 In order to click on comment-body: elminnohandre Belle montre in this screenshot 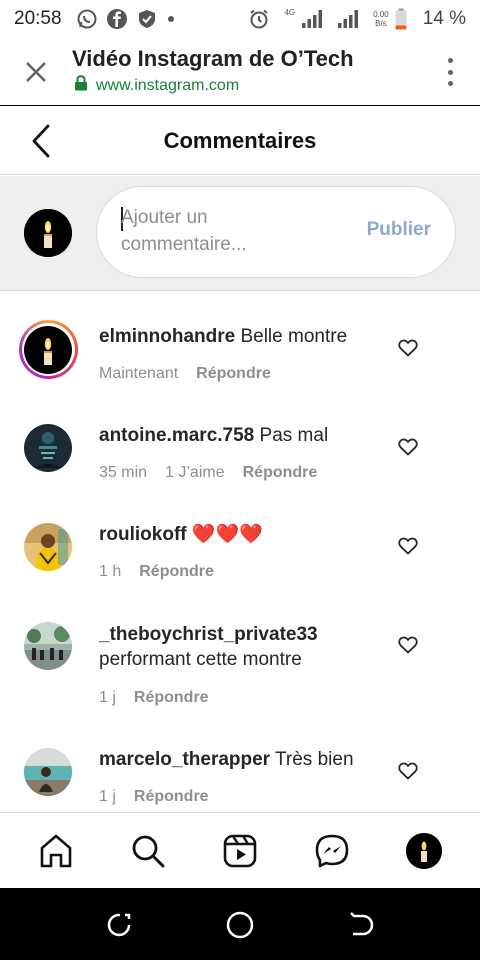, I will do `click(244, 336)`.